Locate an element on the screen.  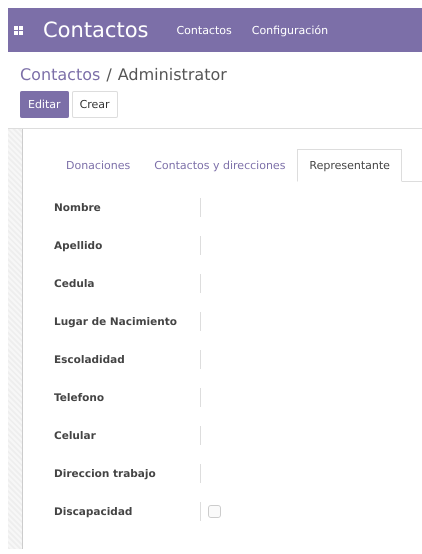
field-label: Direccion trabajo is located at coordinates (105, 474).